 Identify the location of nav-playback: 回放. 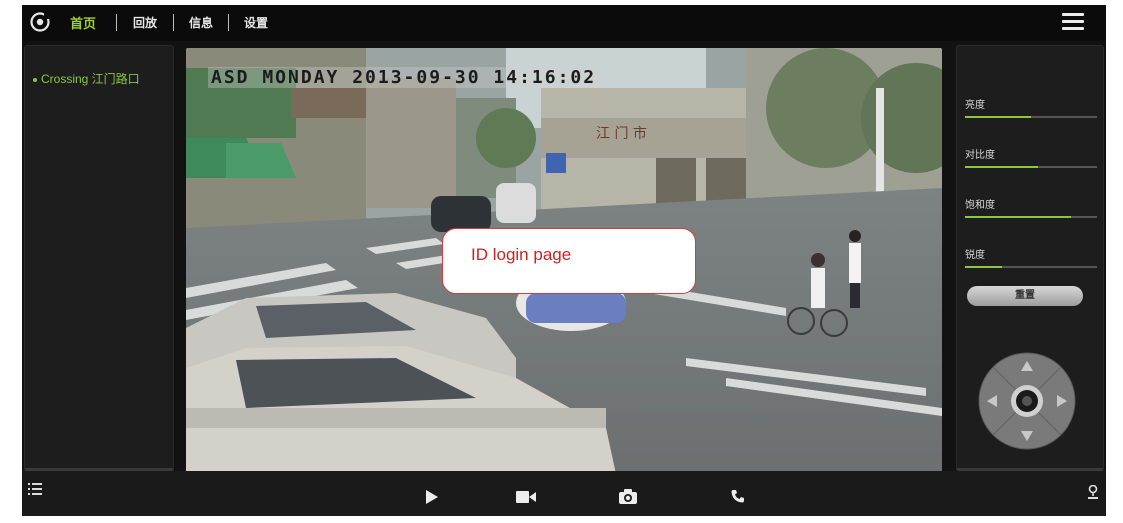
(145, 22).